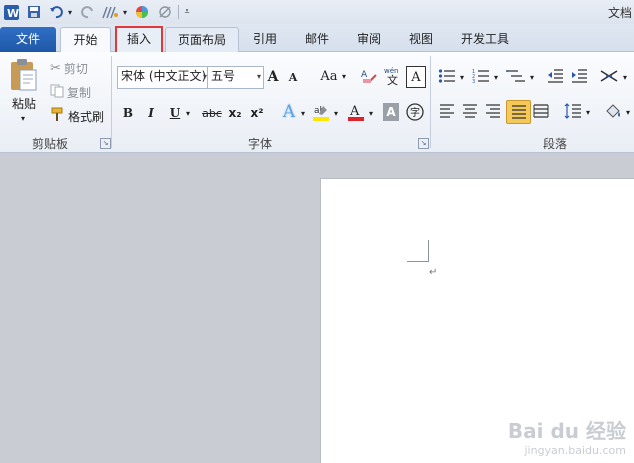  Describe the element at coordinates (369, 39) in the screenshot. I see `tab-review: 审阅` at that location.